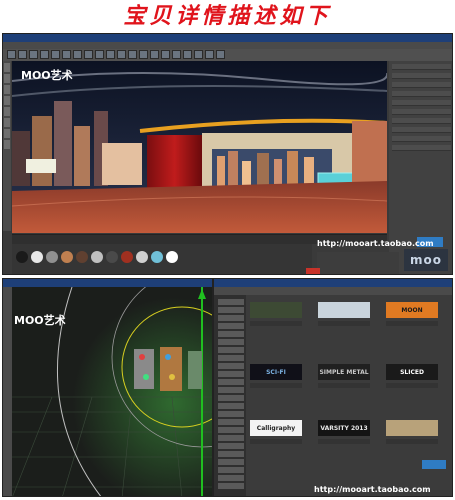 The height and width of the screenshot is (500, 455). I want to click on workplane-icon, so click(7, 133).